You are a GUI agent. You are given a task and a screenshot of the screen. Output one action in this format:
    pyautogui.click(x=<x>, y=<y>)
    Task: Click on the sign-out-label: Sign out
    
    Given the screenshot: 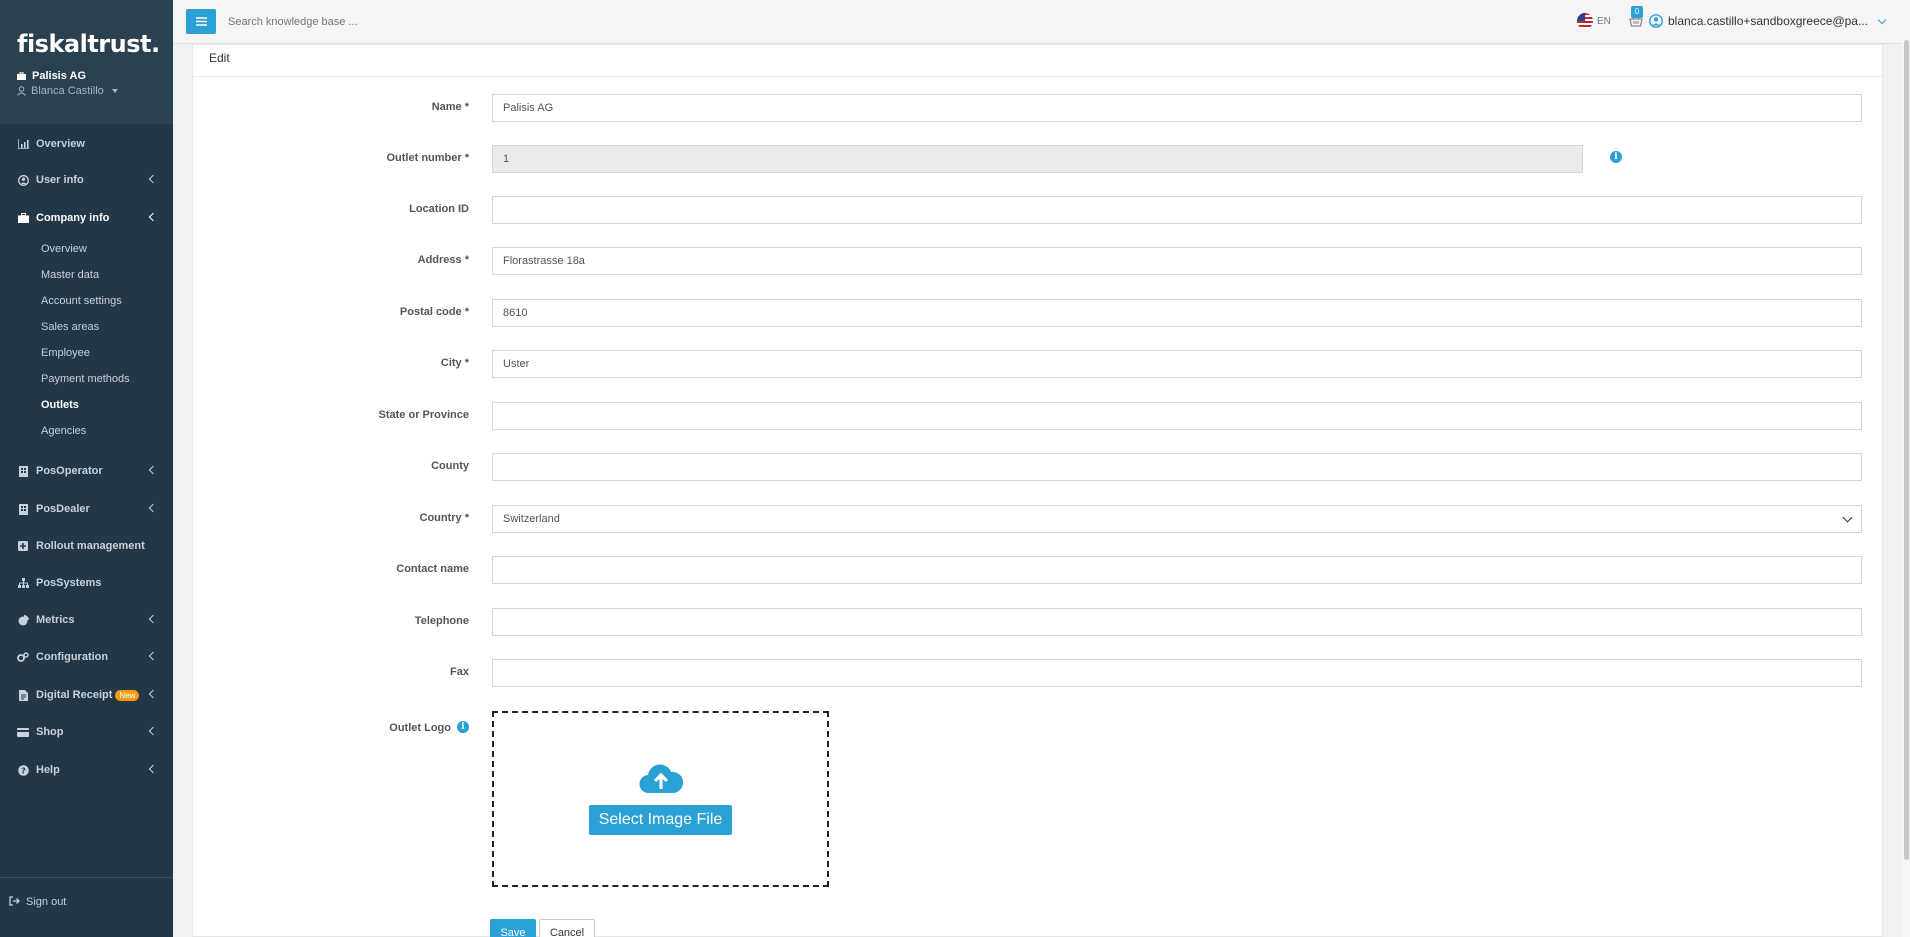 What is the action you would take?
    pyautogui.click(x=46, y=902)
    